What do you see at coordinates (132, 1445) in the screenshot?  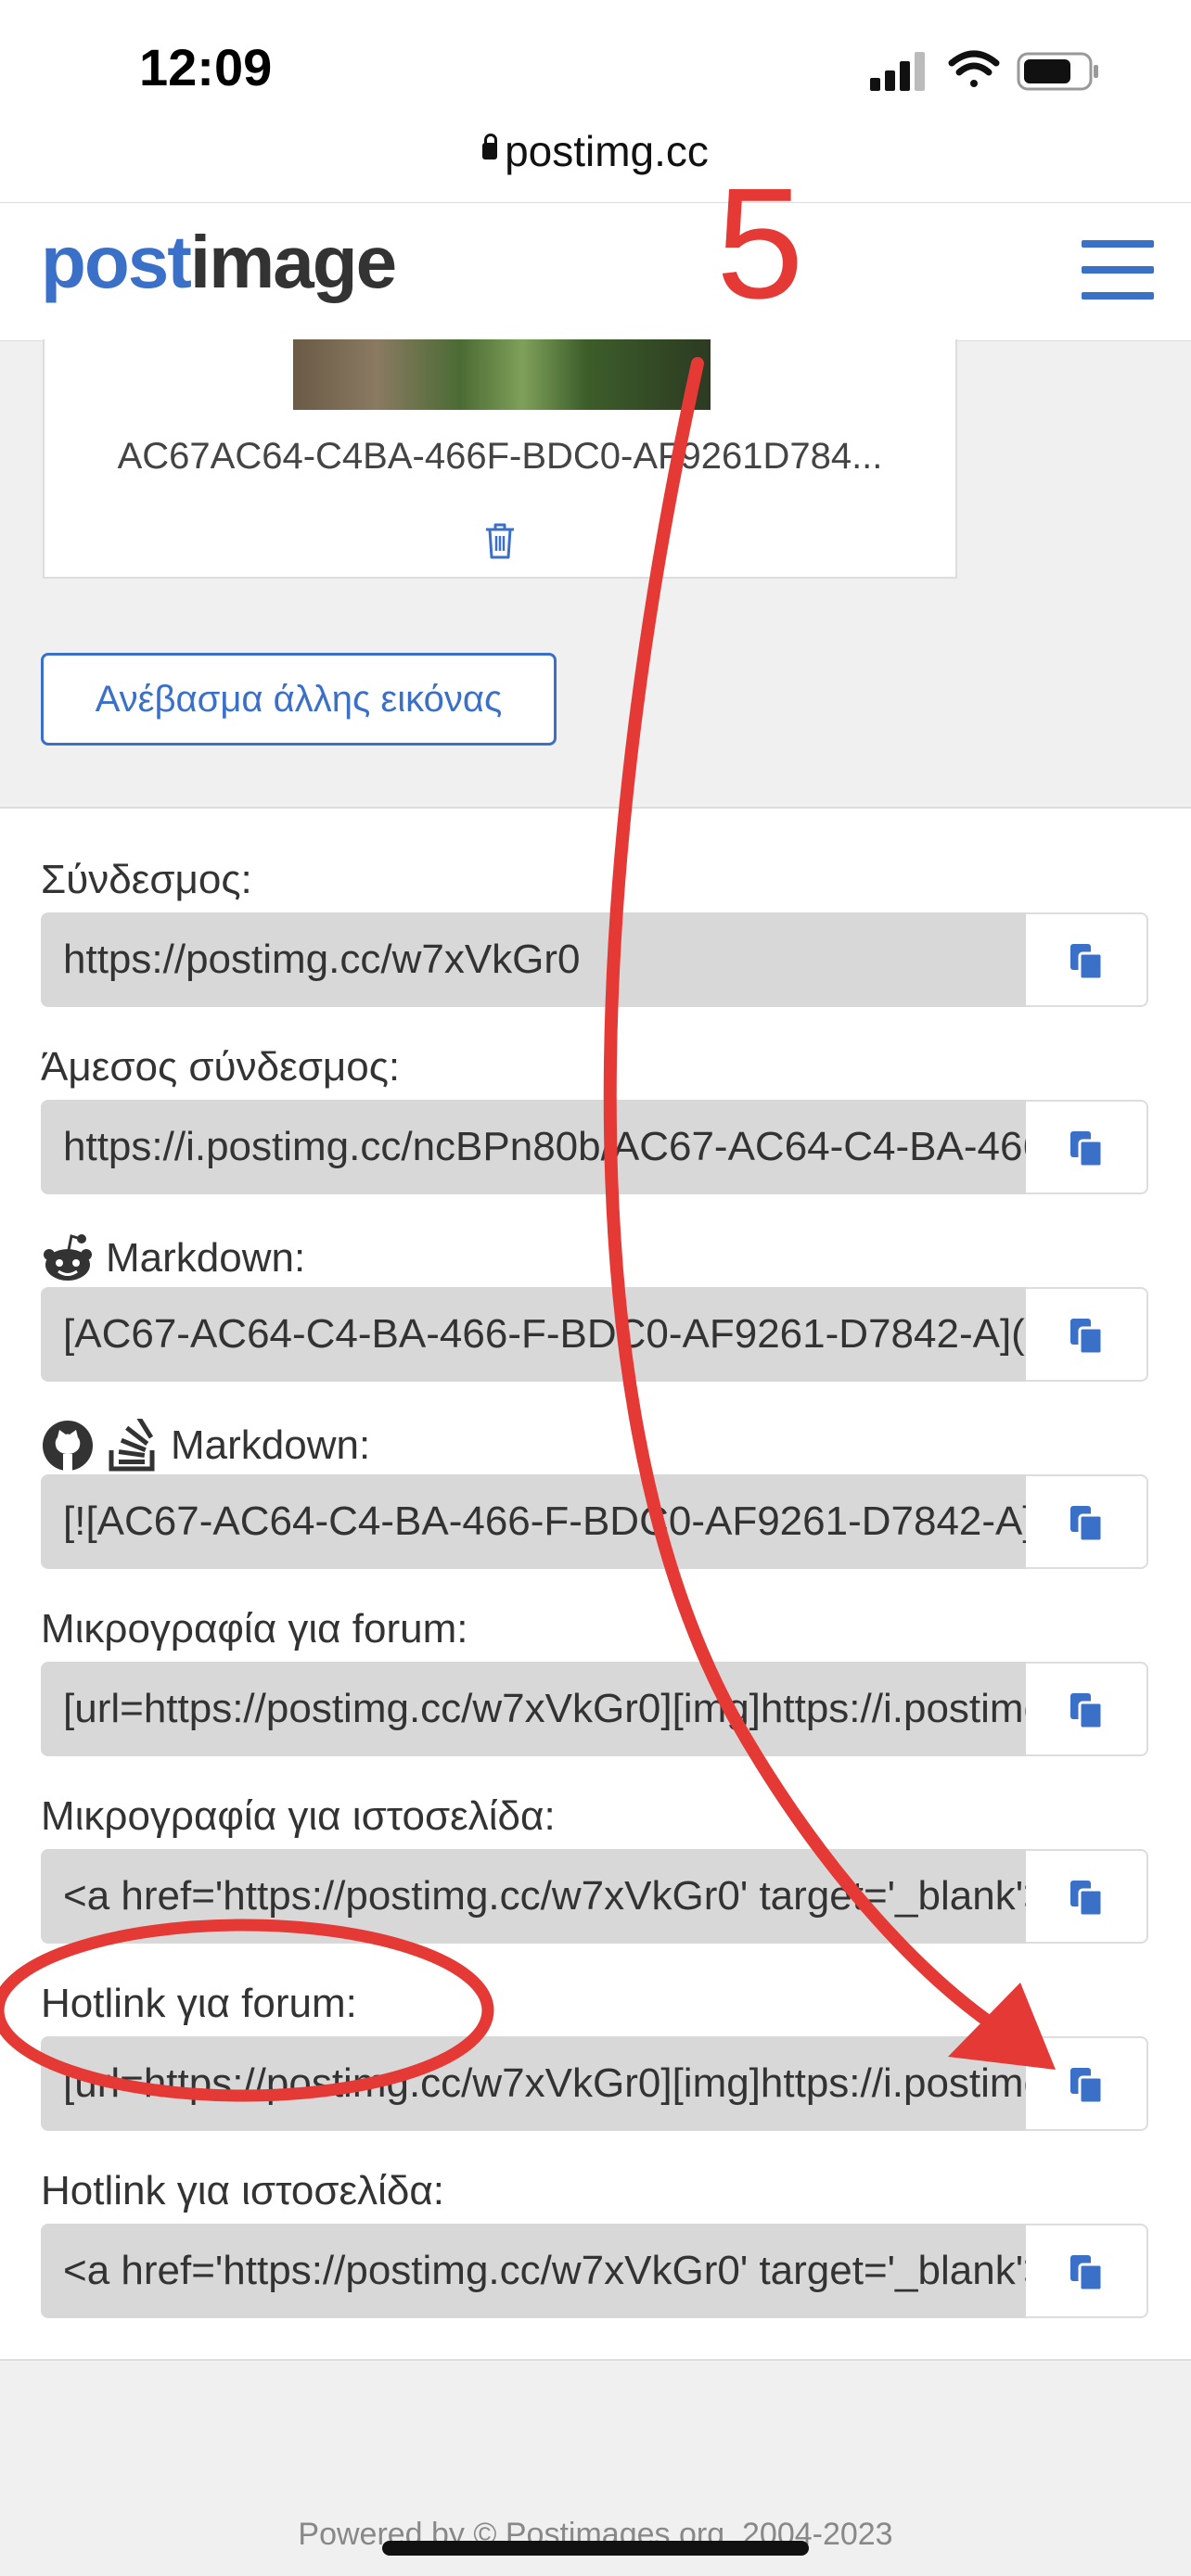 I see `stackoverflow-icon` at bounding box center [132, 1445].